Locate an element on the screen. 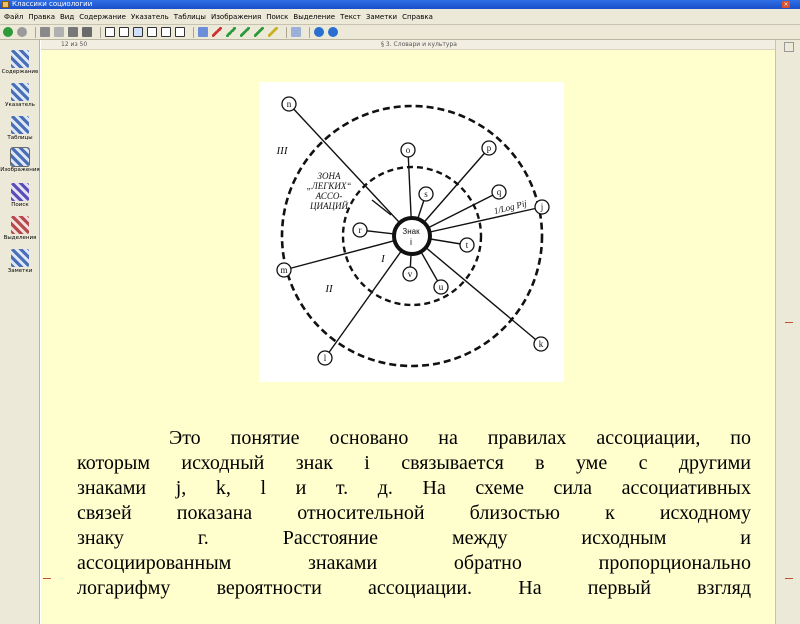 Image resolution: width=800 pixels, height=624 pixels. nav-back-icon is located at coordinates (319, 32).